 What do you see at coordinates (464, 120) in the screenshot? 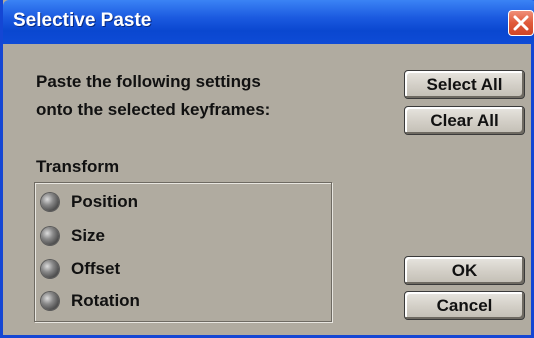
I see `clear-all-button: Clear All` at bounding box center [464, 120].